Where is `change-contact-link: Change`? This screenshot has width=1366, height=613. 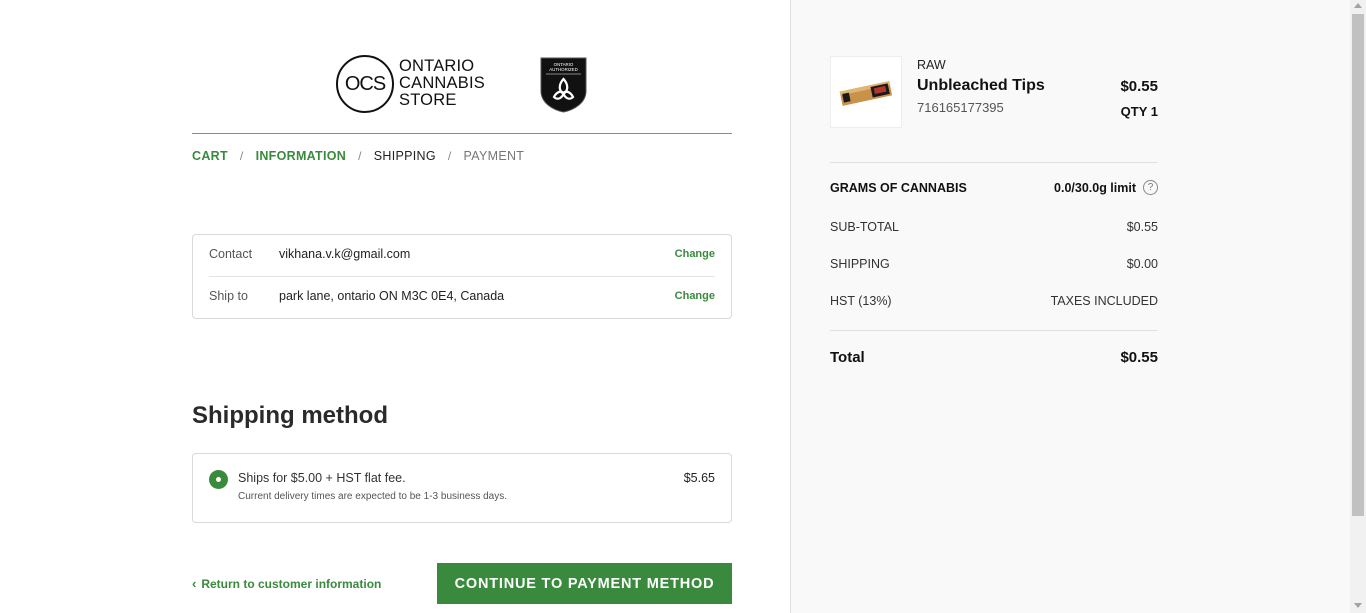
change-contact-link: Change is located at coordinates (695, 254).